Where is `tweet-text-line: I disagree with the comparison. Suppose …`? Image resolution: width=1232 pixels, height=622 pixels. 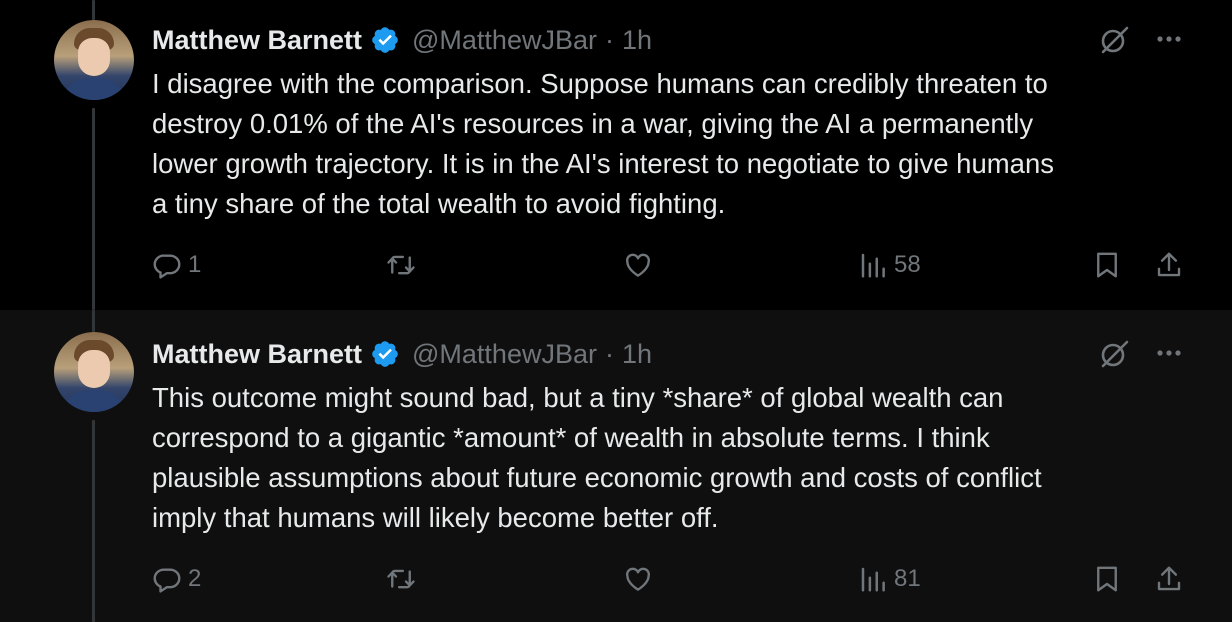 tweet-text-line: I disagree with the comparison. Suppose … is located at coordinates (600, 83).